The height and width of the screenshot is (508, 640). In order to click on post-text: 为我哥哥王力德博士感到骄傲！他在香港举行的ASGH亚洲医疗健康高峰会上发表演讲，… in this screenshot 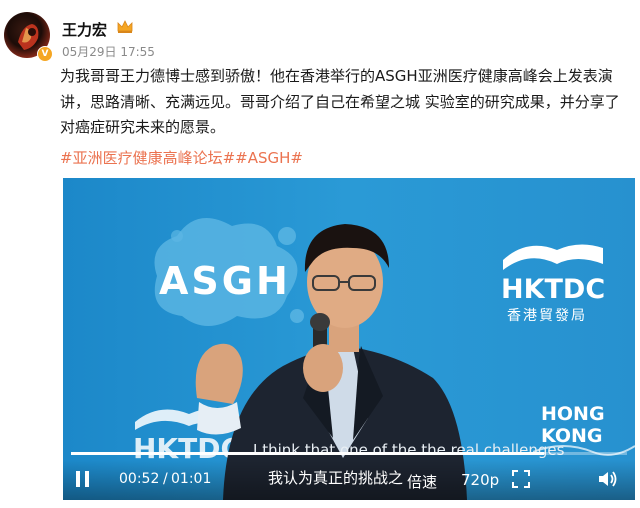, I will do `click(340, 101)`.